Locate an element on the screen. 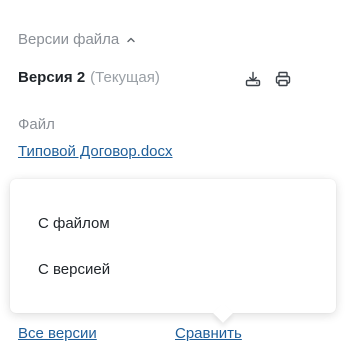  version-title: Версия 2 is located at coordinates (52, 77).